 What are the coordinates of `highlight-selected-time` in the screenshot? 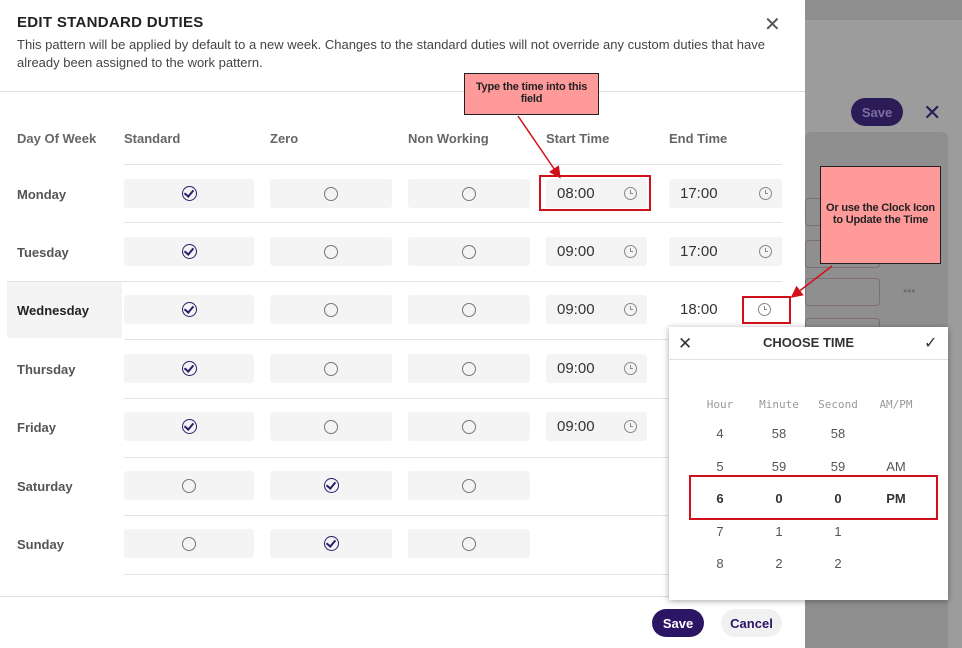 It's located at (813, 497).